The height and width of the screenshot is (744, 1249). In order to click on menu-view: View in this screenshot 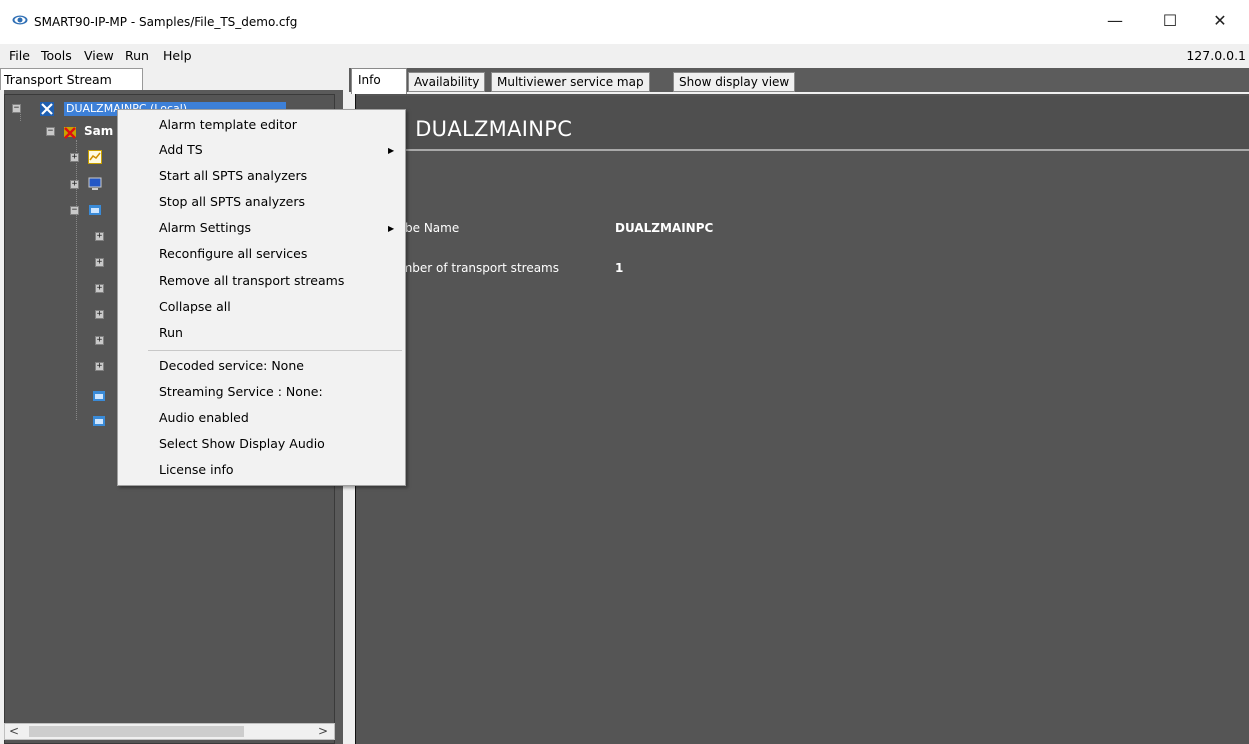, I will do `click(99, 55)`.